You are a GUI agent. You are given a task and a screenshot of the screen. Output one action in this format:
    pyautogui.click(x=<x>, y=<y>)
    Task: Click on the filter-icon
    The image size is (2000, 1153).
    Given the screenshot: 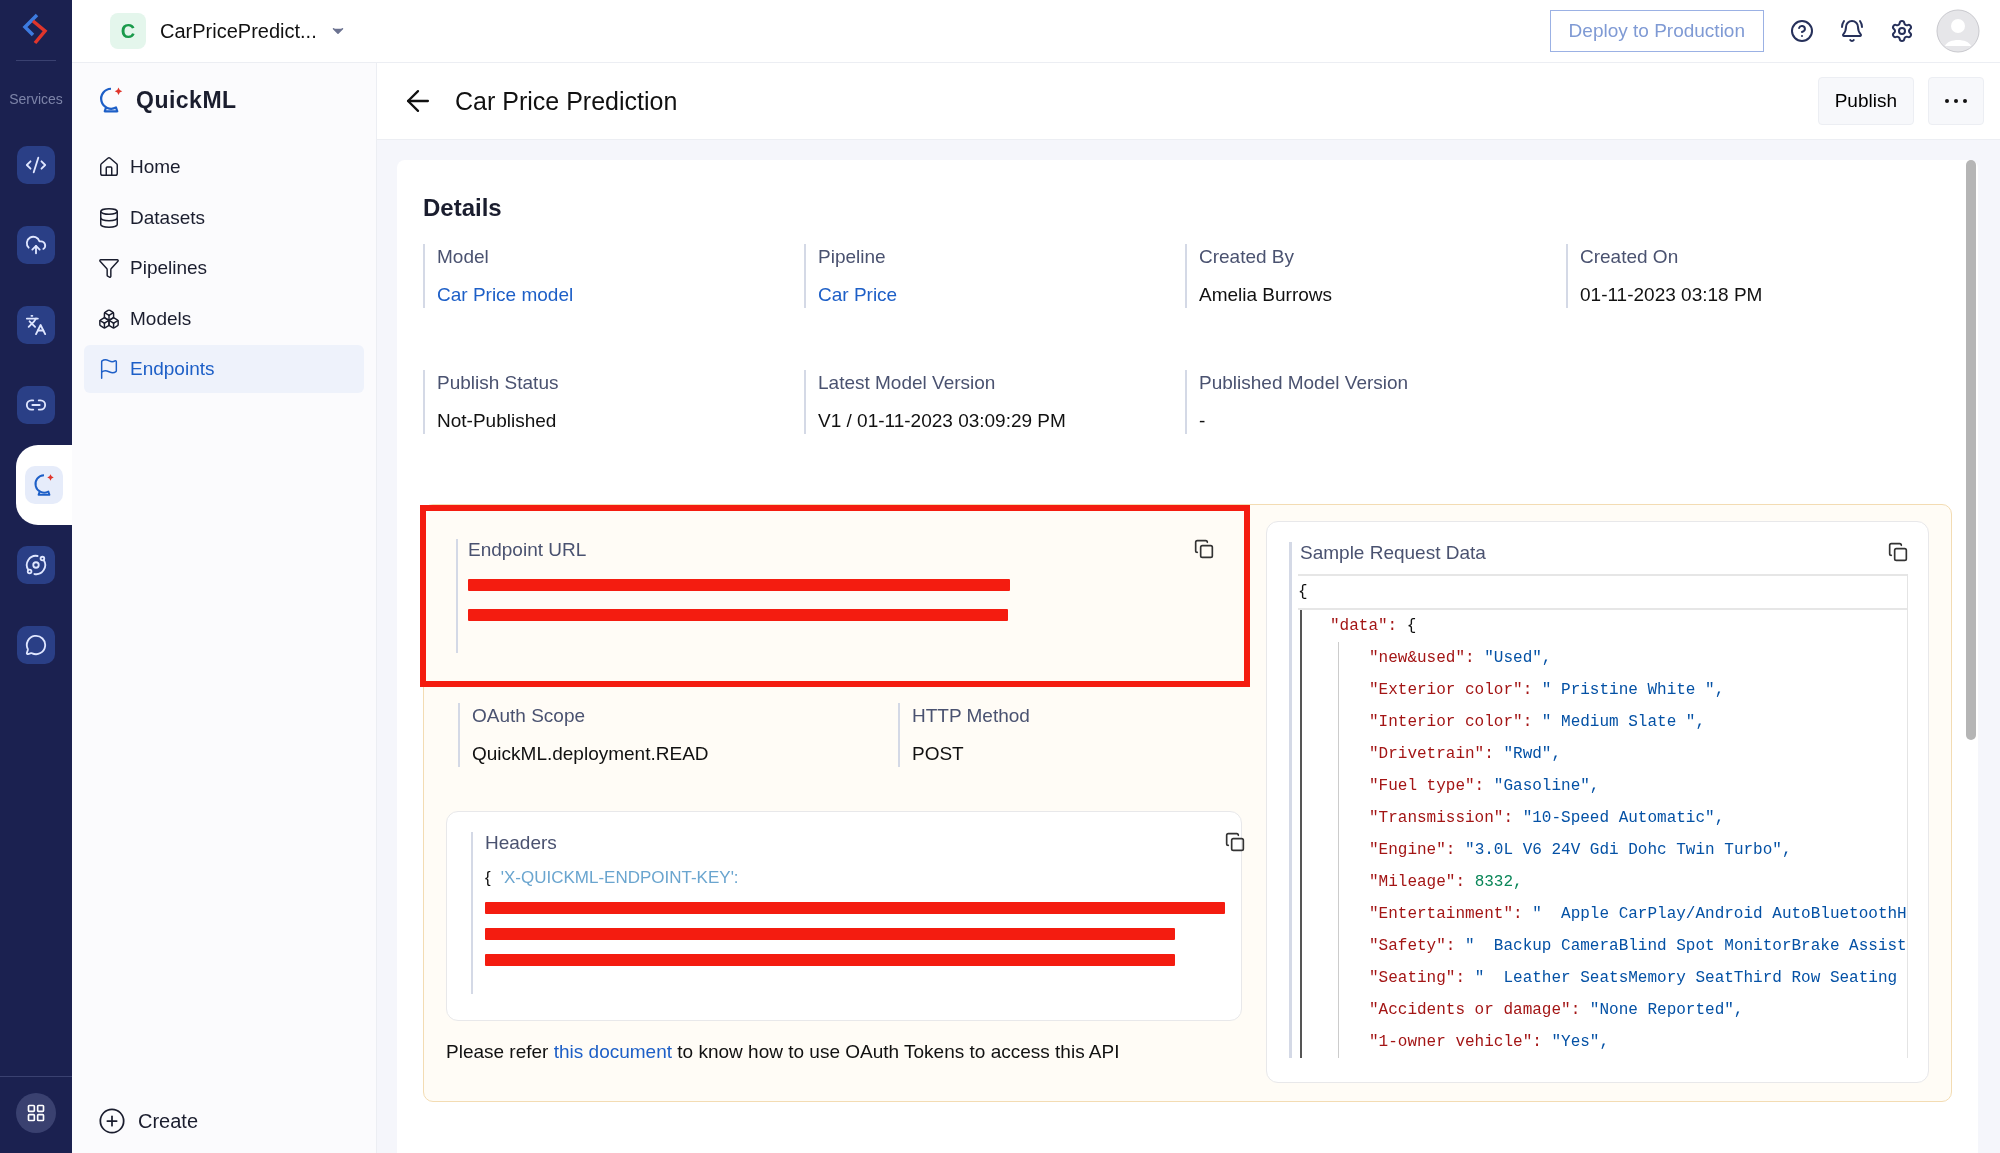 What is the action you would take?
    pyautogui.click(x=109, y=268)
    